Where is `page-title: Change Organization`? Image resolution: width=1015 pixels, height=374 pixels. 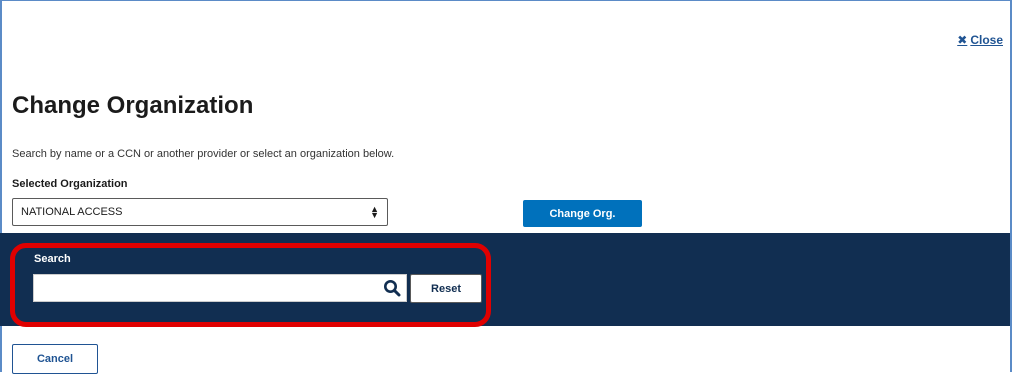
page-title: Change Organization is located at coordinates (133, 105).